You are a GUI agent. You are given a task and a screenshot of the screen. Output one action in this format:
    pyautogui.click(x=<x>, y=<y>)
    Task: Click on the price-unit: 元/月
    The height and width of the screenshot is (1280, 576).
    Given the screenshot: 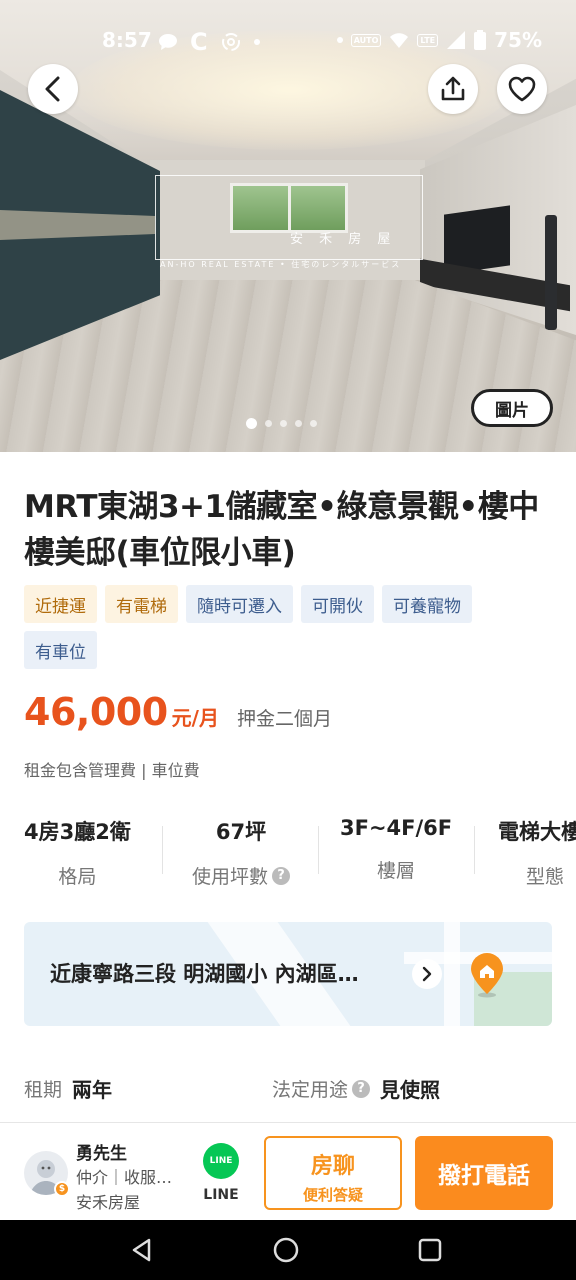 What is the action you would take?
    pyautogui.click(x=195, y=718)
    